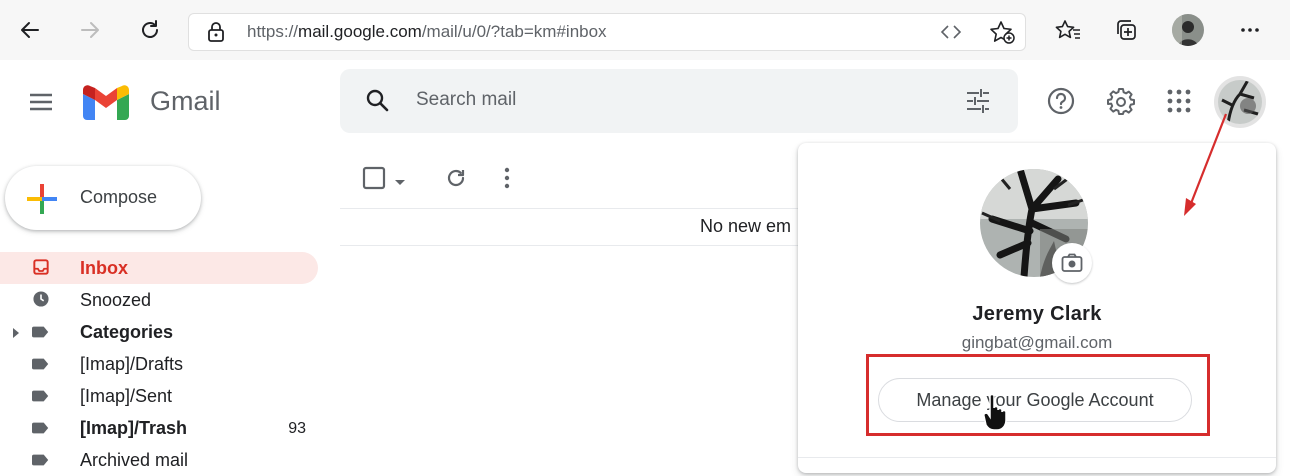 This screenshot has height=476, width=1290. What do you see at coordinates (1037, 342) in the screenshot?
I see `account-email: gingbat@gmail.com` at bounding box center [1037, 342].